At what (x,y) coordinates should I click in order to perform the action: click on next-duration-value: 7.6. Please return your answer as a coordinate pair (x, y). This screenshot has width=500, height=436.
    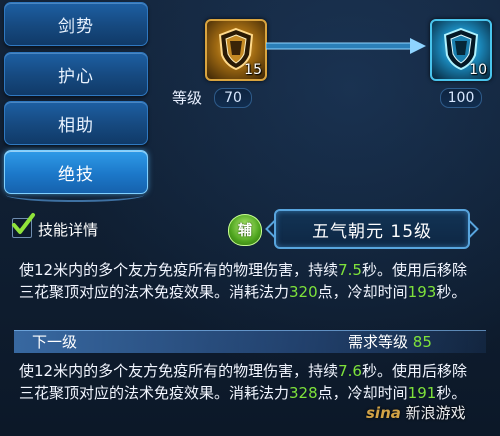
    Looking at the image, I should click on (350, 371).